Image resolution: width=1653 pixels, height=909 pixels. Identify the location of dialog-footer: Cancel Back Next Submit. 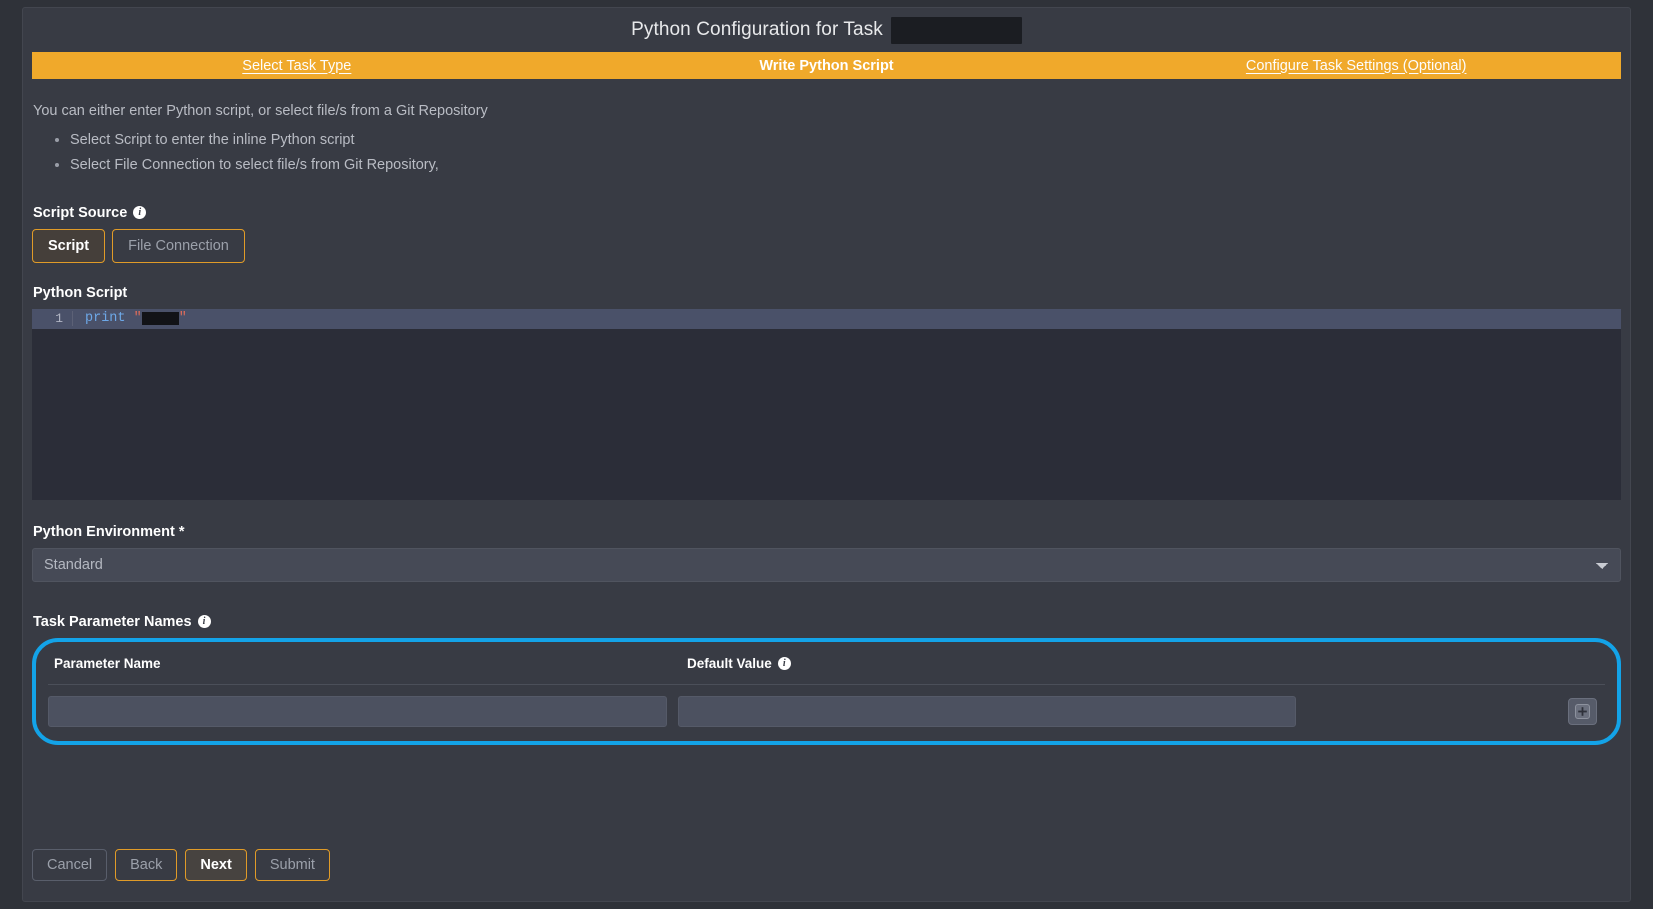
(181, 865).